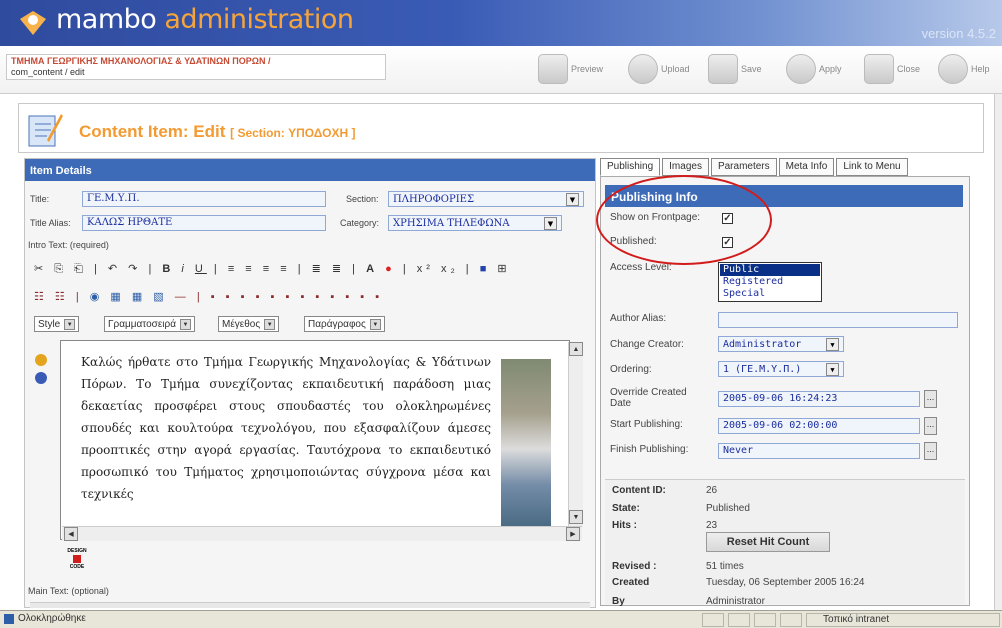  Describe the element at coordinates (781, 369) in the screenshot. I see `ordering-select: 1 (ΓΕ.Μ.Υ.Π.) ▼` at that location.